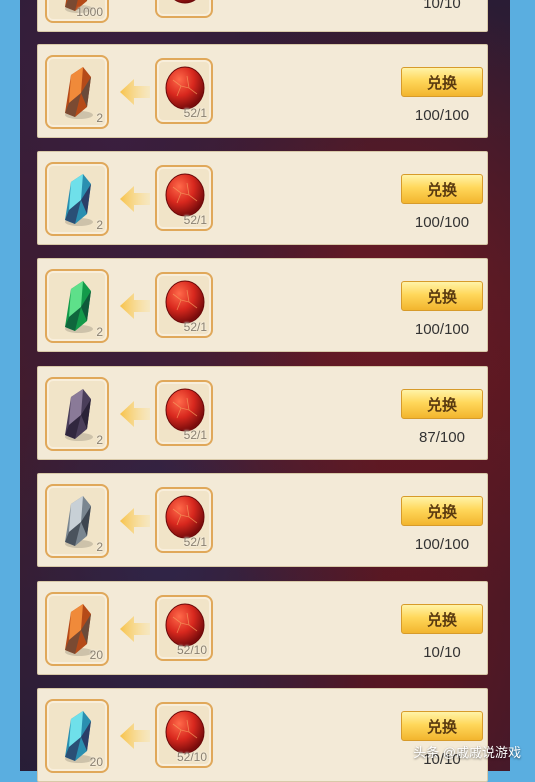 The width and height of the screenshot is (535, 782). Describe the element at coordinates (442, 437) in the screenshot. I see `exchange-count: 87/100` at that location.